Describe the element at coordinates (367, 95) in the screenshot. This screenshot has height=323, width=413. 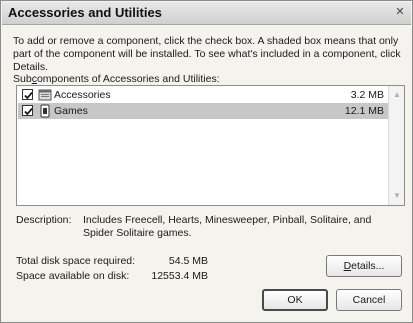
I see `item-size: 3.2 MB` at that location.